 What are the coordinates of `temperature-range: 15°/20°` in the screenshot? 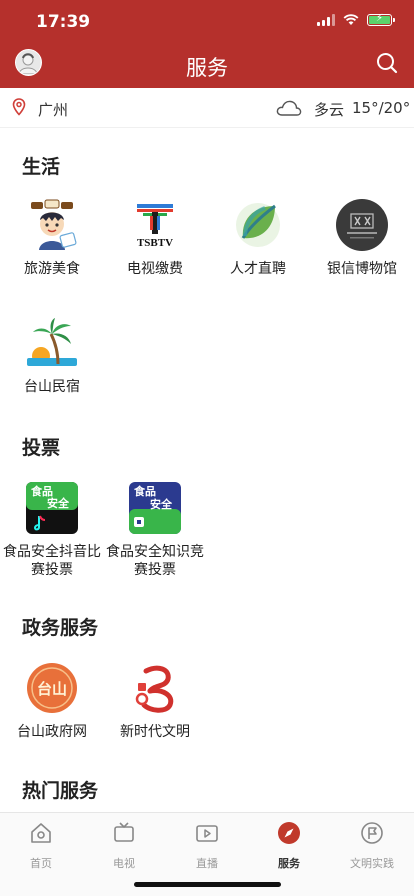 It's located at (381, 108).